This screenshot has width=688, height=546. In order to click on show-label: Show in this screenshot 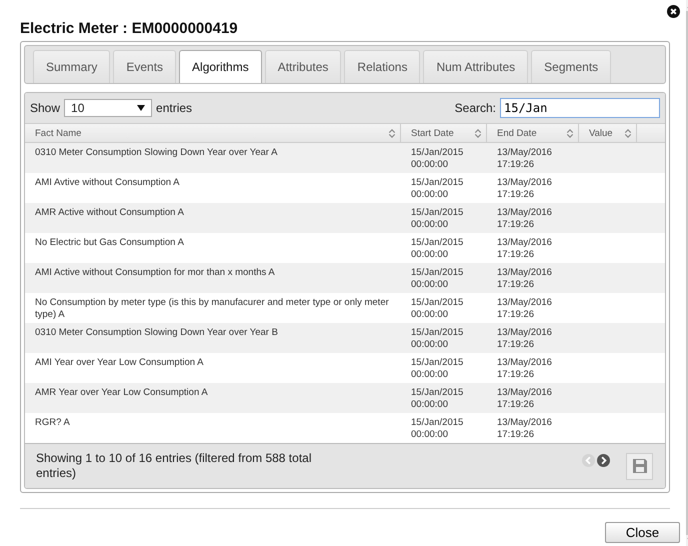, I will do `click(45, 108)`.